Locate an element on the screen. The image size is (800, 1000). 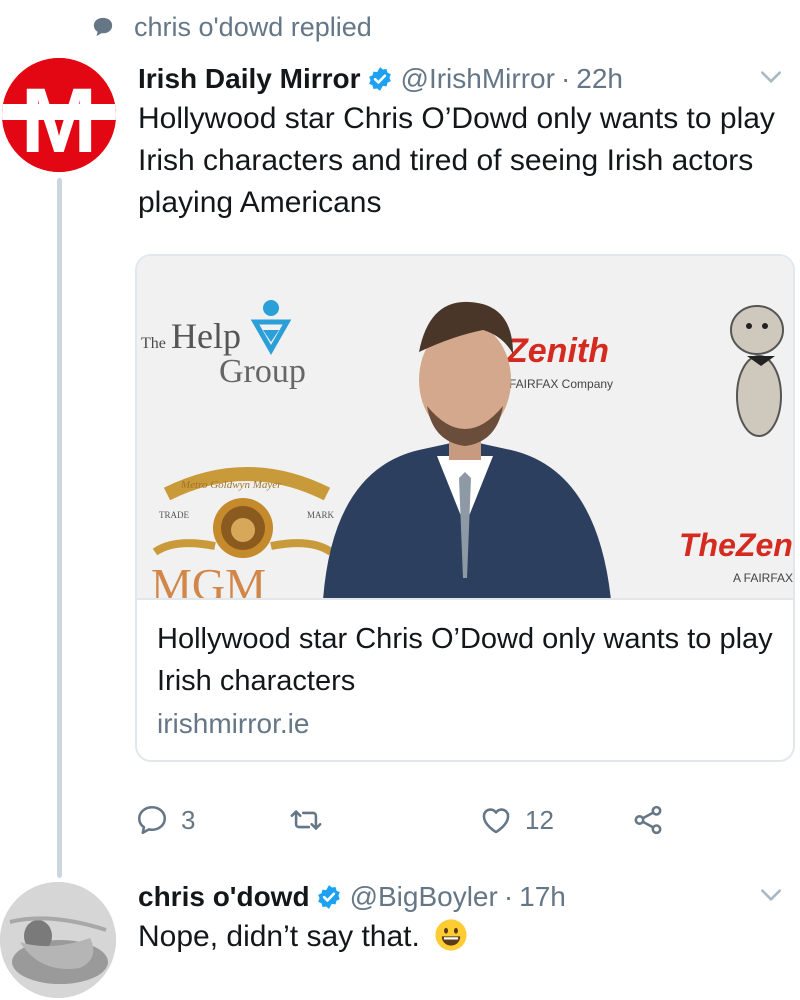
retweet-icon is located at coordinates (306, 820).